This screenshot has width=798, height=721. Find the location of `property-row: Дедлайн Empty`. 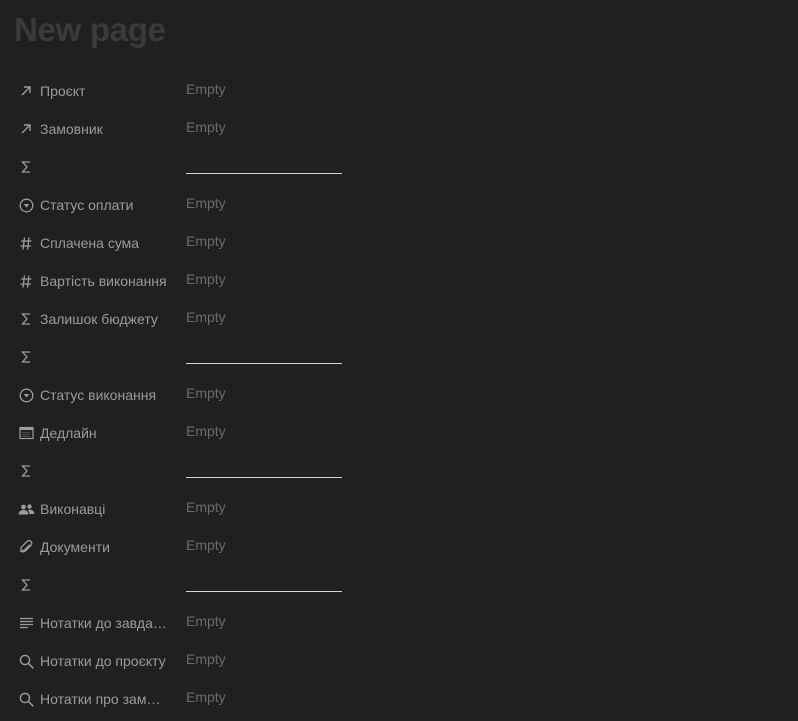

property-row: Дедлайн Empty is located at coordinates (406, 433).